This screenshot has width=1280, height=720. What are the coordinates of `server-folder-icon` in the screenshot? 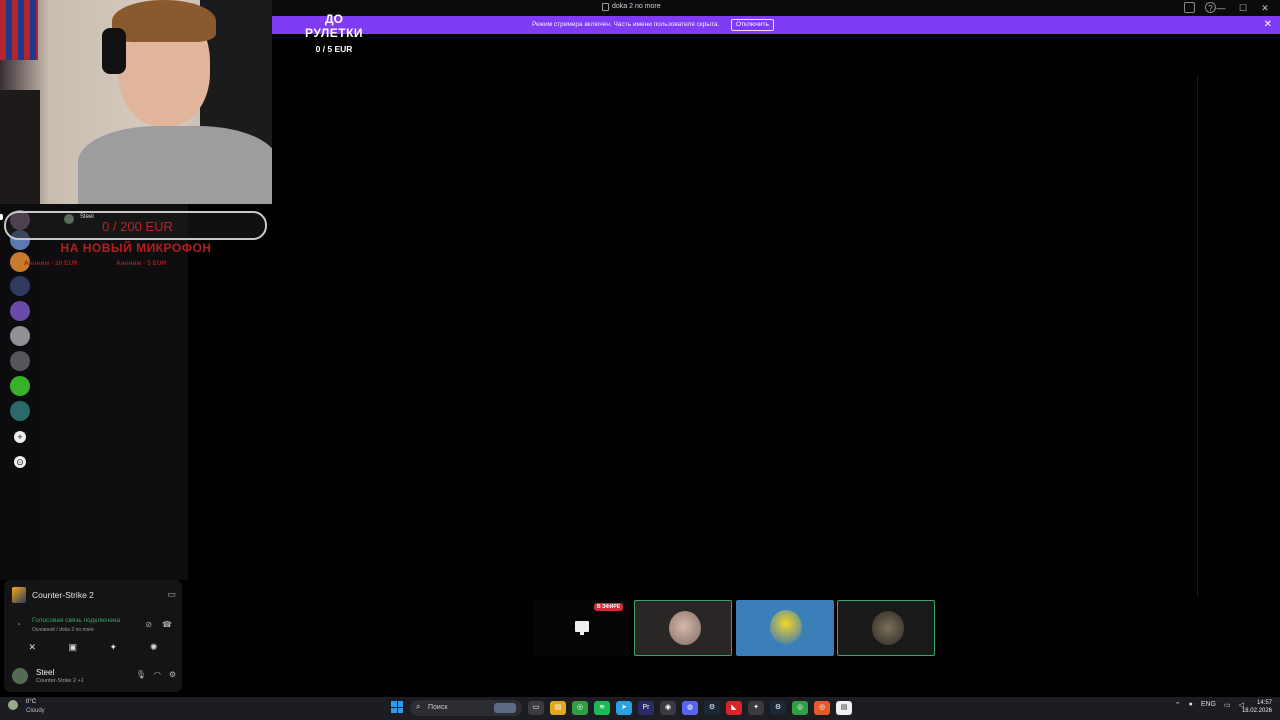 It's located at (20, 411).